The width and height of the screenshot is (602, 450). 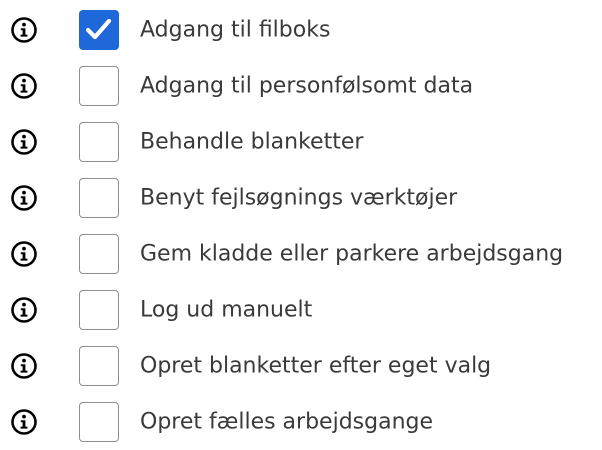 What do you see at coordinates (352, 254) in the screenshot?
I see `permission-label: Gem kladde eller parkere arbejdsgang` at bounding box center [352, 254].